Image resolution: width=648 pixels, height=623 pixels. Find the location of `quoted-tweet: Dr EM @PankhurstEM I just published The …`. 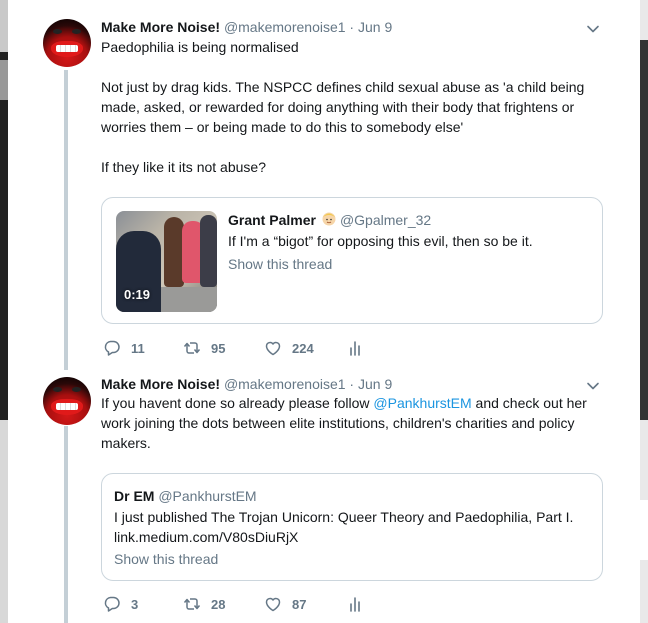

quoted-tweet: Dr EM @PankhurstEM I just published The … is located at coordinates (352, 527).